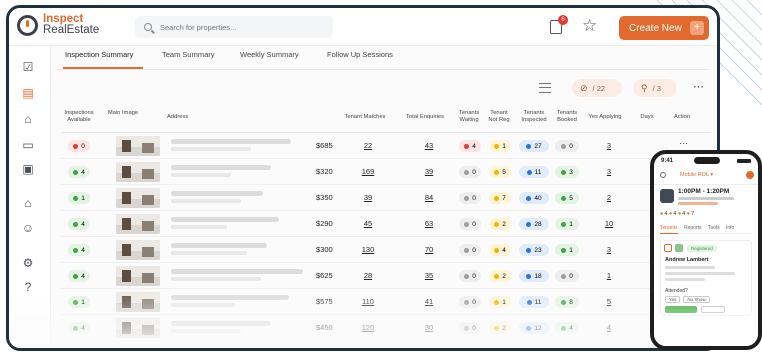 This screenshot has width=762, height=358. I want to click on total-enquiries-link: 84, so click(429, 197).